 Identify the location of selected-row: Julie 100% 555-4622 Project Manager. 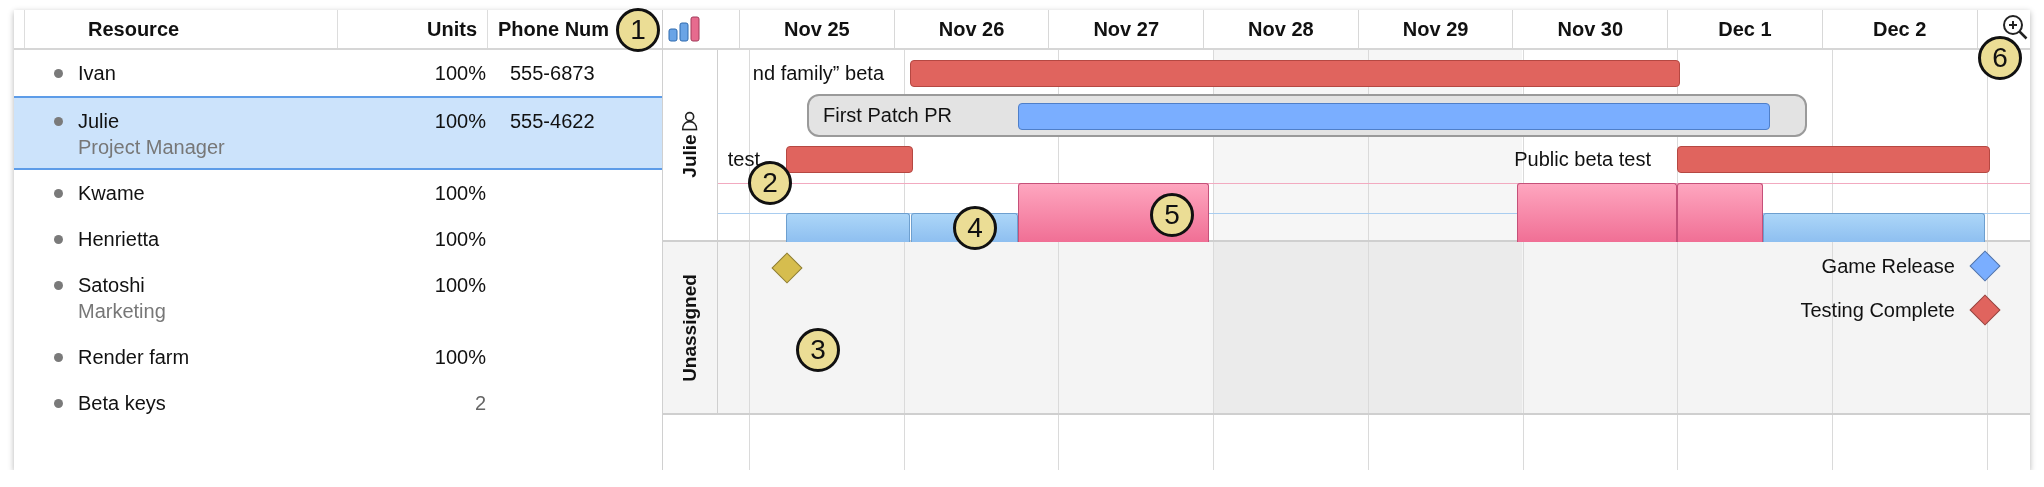
(338, 133).